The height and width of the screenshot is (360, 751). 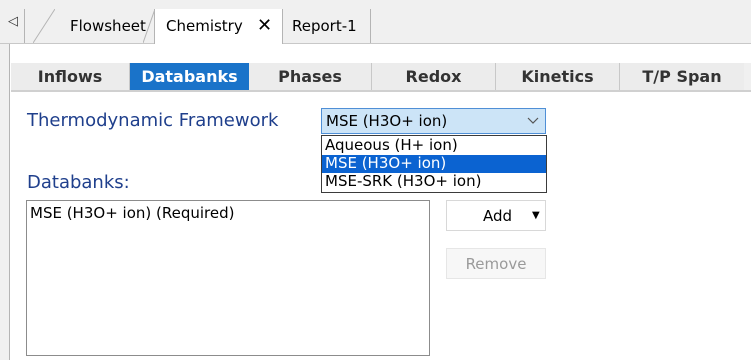 I want to click on section-tab-underline, so click(x=381, y=91).